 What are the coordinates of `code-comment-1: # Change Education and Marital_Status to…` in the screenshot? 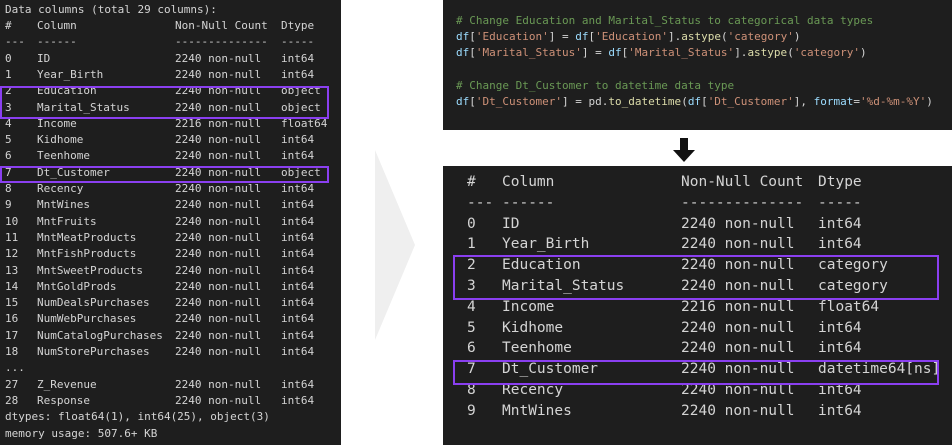 It's located at (665, 20).